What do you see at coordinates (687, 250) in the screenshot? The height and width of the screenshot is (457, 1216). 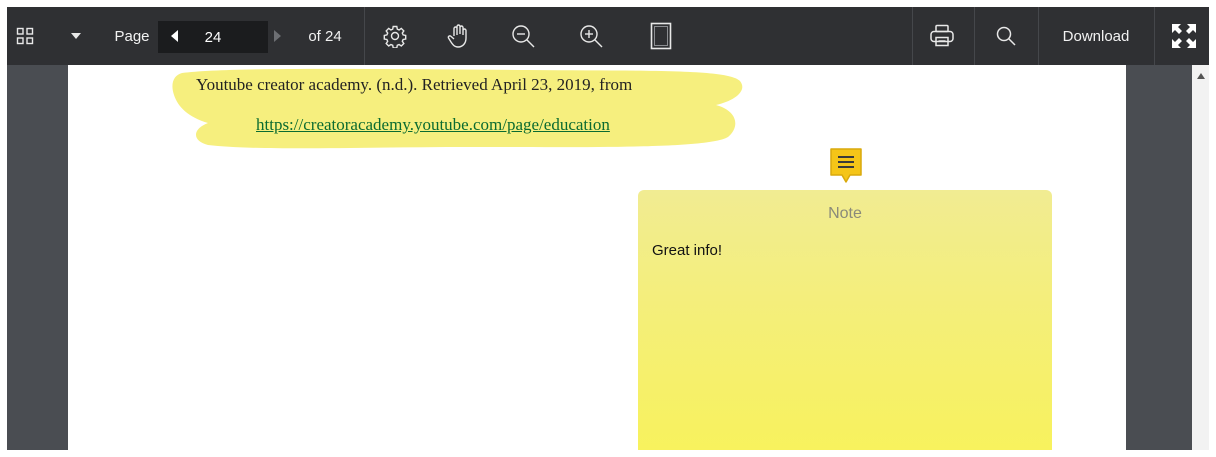 I see `note-text: Great info!` at bounding box center [687, 250].